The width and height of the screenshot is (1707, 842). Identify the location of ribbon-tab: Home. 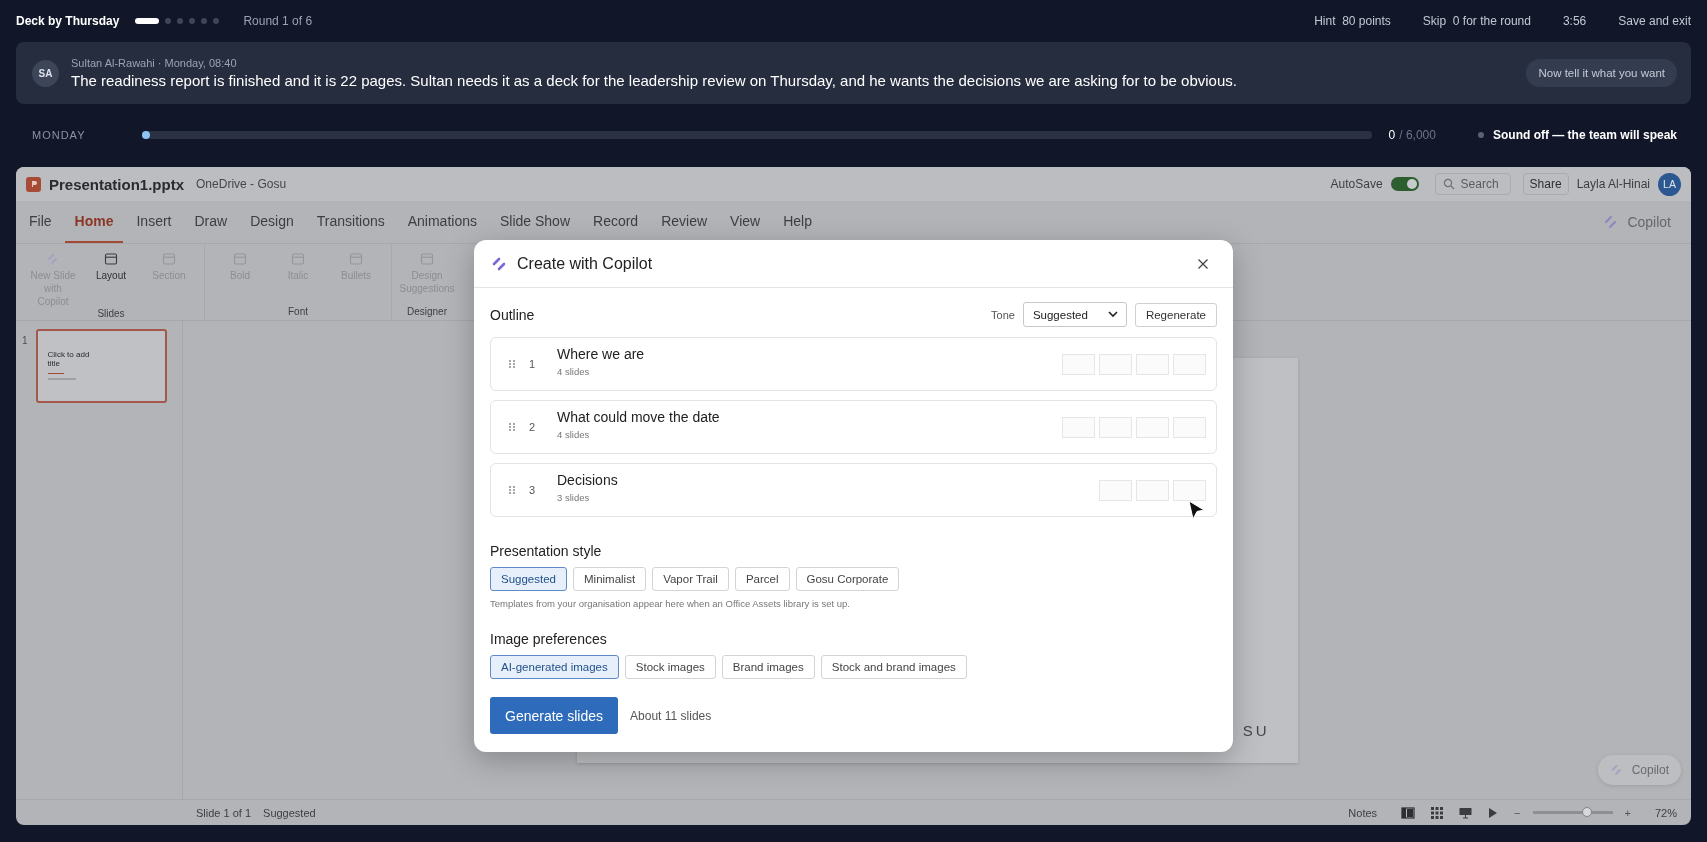
(94, 222).